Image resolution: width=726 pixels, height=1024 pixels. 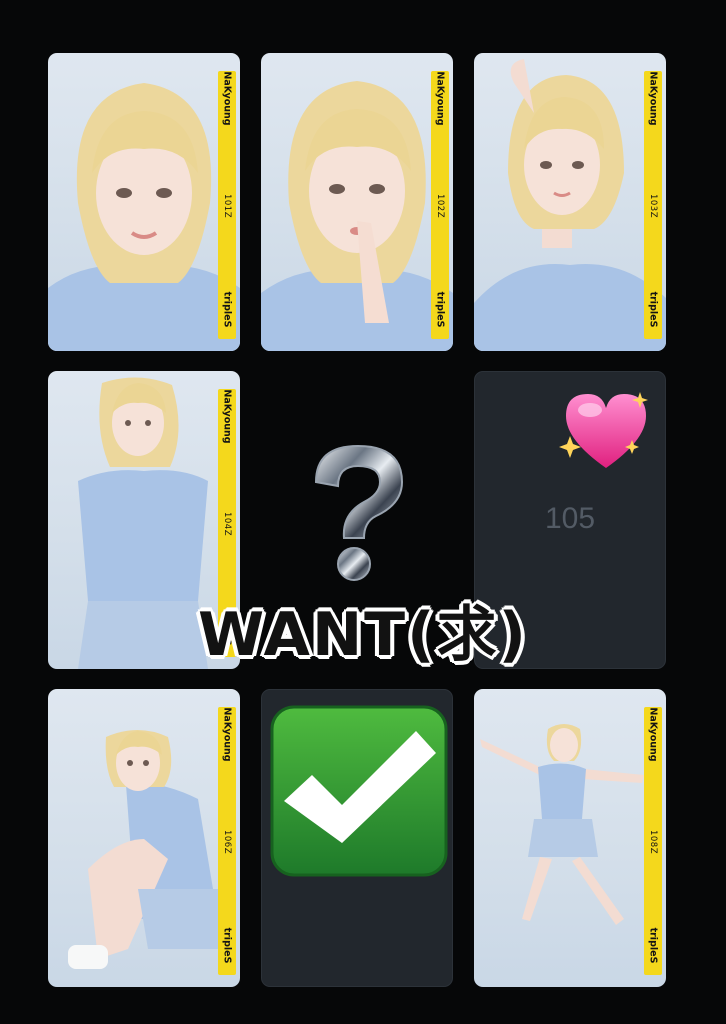 I want to click on card-serial: 103Z, so click(x=653, y=206).